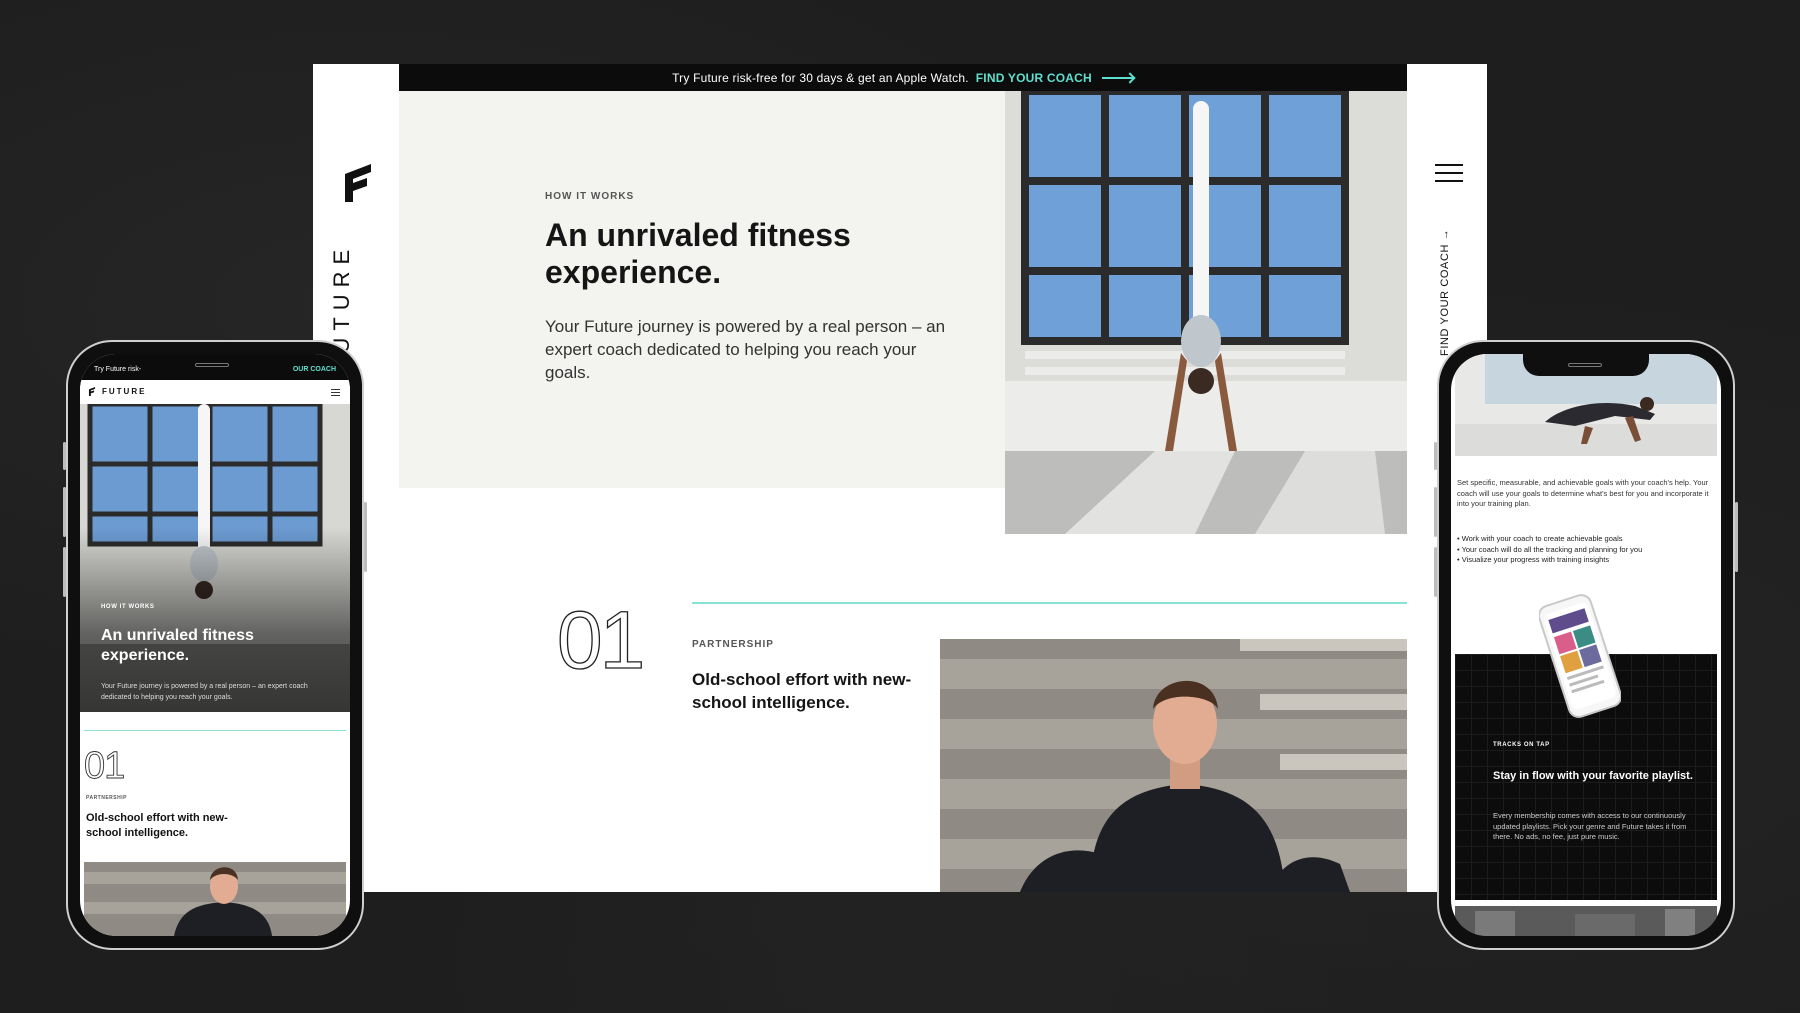 The height and width of the screenshot is (1013, 1800). Describe the element at coordinates (106, 798) in the screenshot. I see `mobile-partnership-eyebrow: PARTNERSHIP` at that location.